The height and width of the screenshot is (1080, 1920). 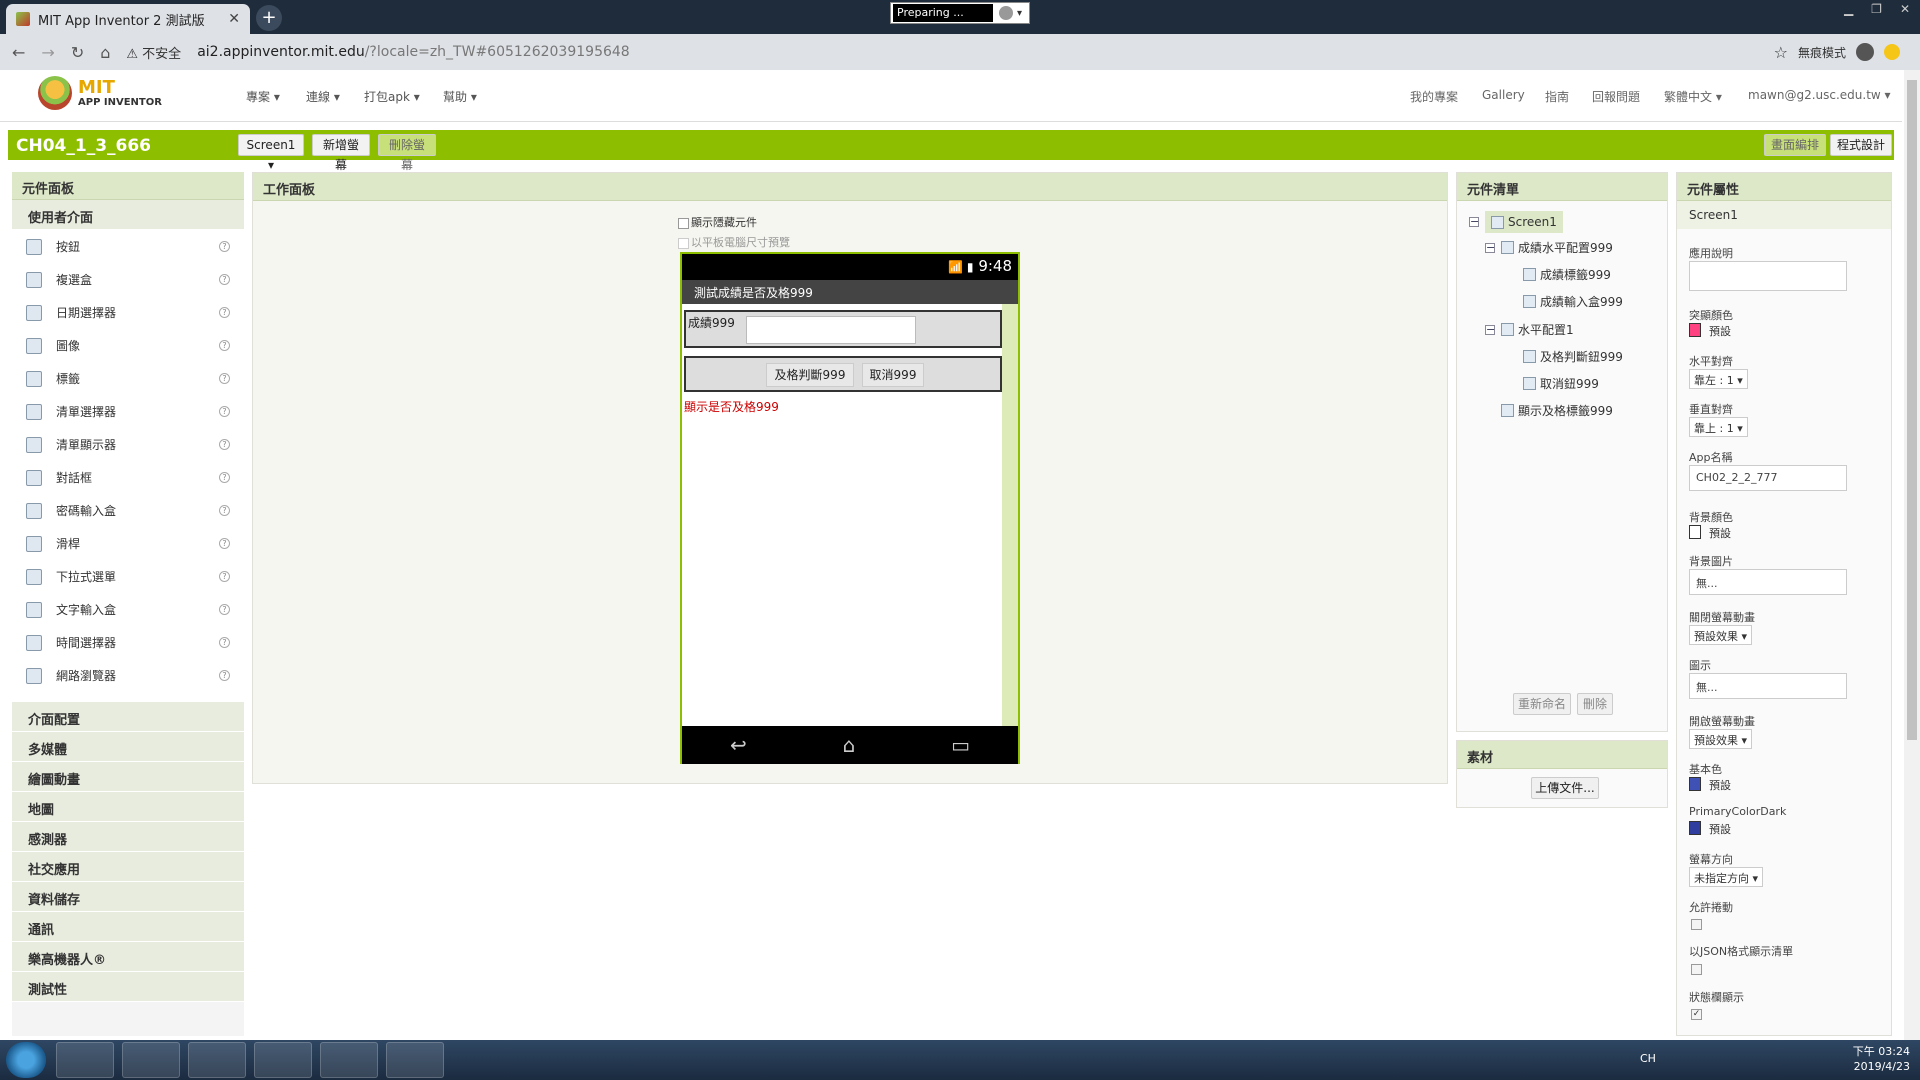 What do you see at coordinates (128, 215) in the screenshot?
I see `category-user-interface: 使用者介面` at bounding box center [128, 215].